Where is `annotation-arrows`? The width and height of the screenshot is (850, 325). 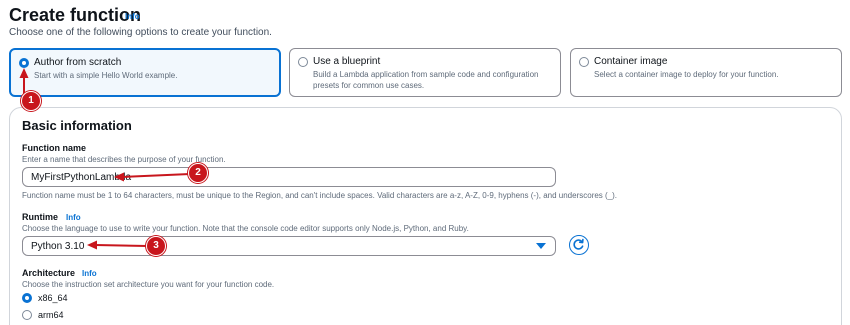
annotation-arrows is located at coordinates (105, 159).